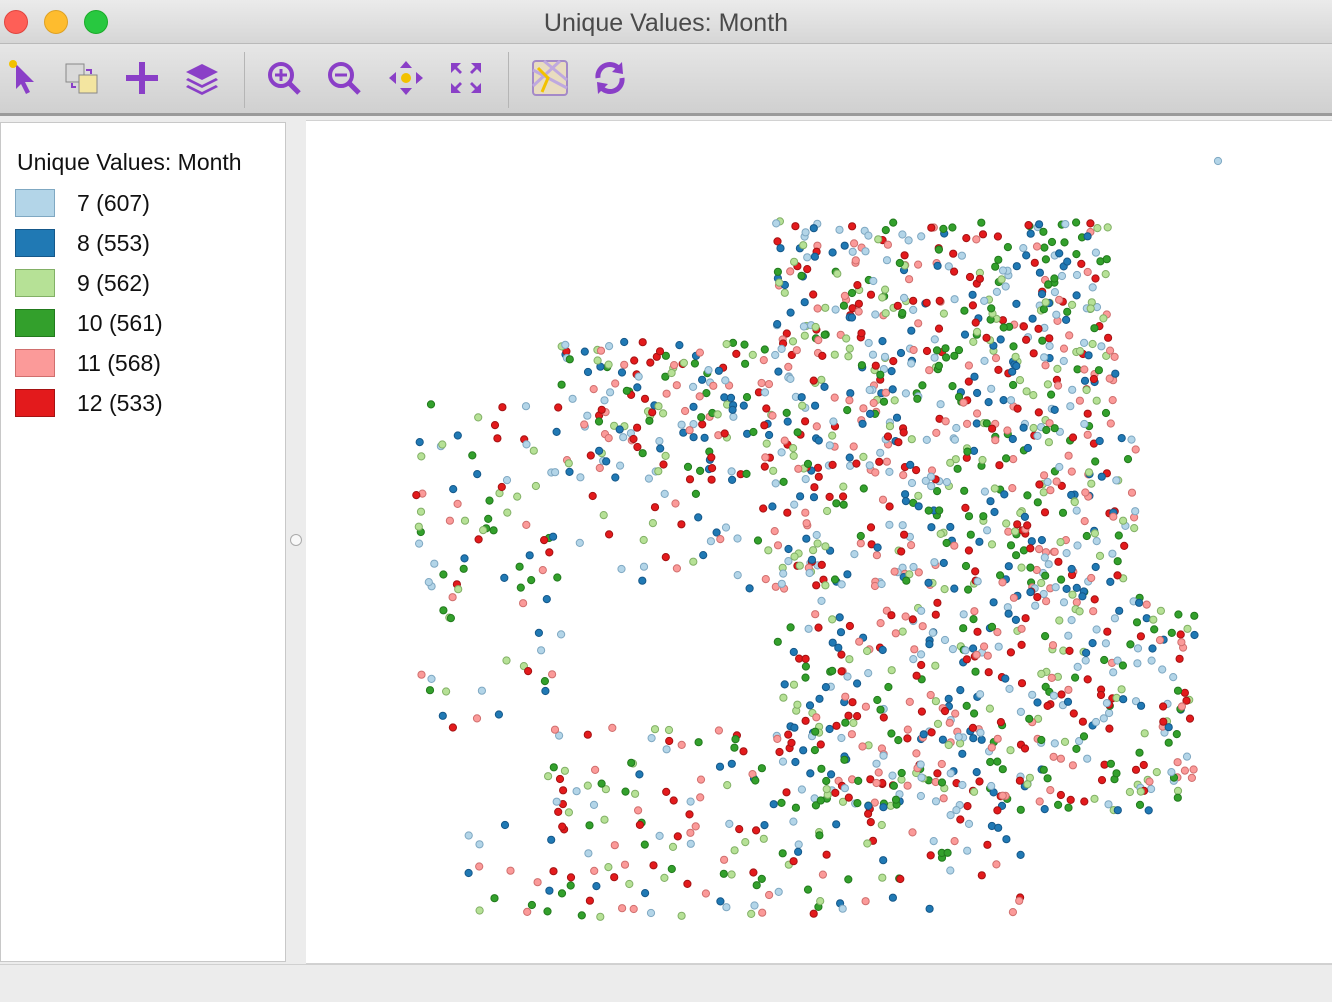 The image size is (1332, 1002). What do you see at coordinates (610, 78) in the screenshot?
I see `refresh-button` at bounding box center [610, 78].